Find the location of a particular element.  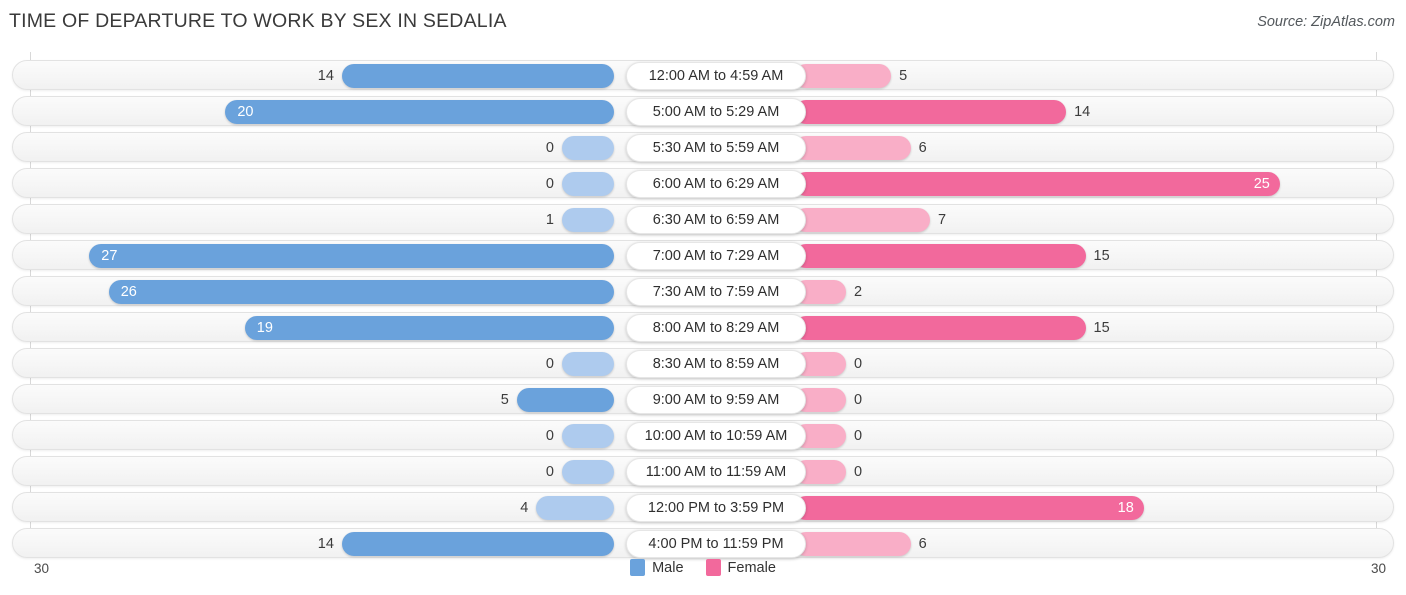

table-row: 19 15 8:00 AM to 8:29 AM is located at coordinates (703, 327).